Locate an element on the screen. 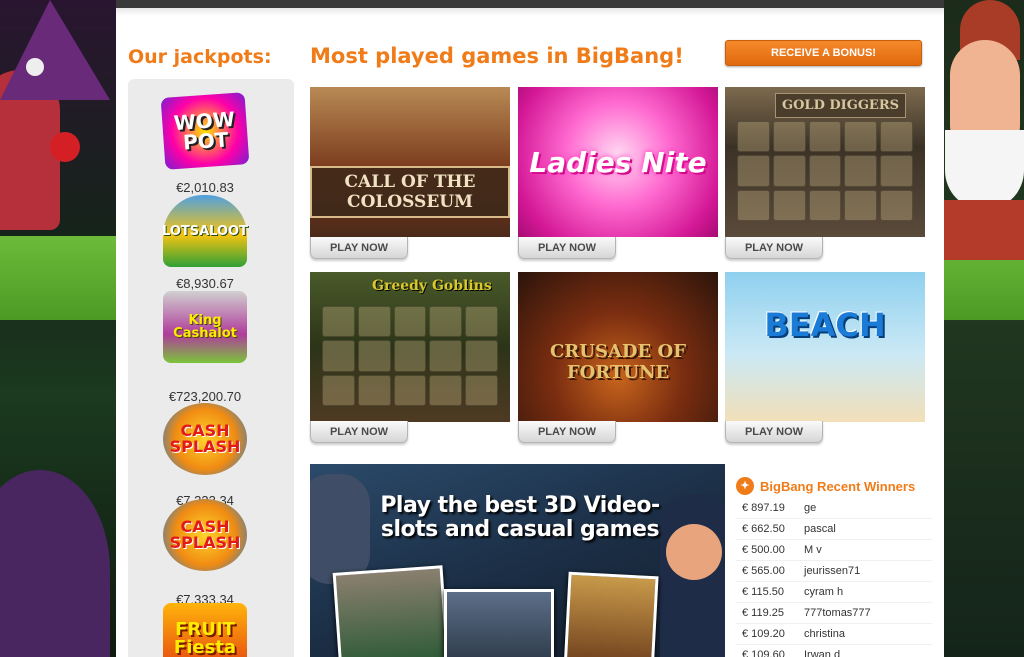 The image size is (1024, 657). witch-hat-illustration is located at coordinates (55, 50).